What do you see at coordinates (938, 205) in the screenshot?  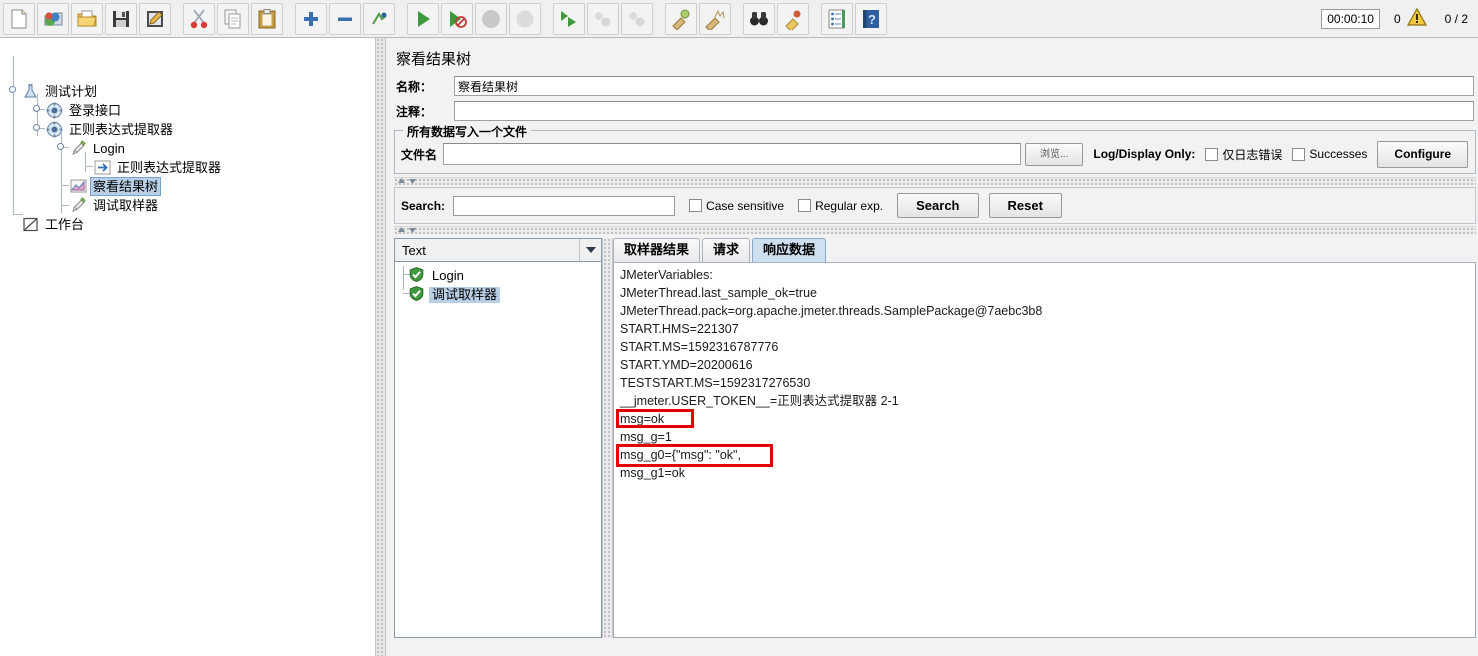 I see `search-submit-button: Search` at bounding box center [938, 205].